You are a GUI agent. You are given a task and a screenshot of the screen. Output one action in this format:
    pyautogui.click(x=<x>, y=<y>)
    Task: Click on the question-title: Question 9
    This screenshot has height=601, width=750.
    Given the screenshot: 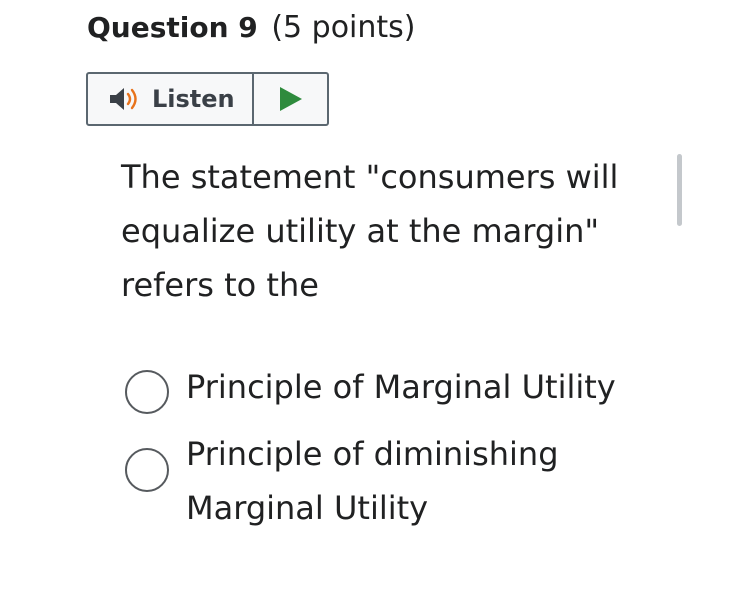 What is the action you would take?
    pyautogui.click(x=172, y=27)
    